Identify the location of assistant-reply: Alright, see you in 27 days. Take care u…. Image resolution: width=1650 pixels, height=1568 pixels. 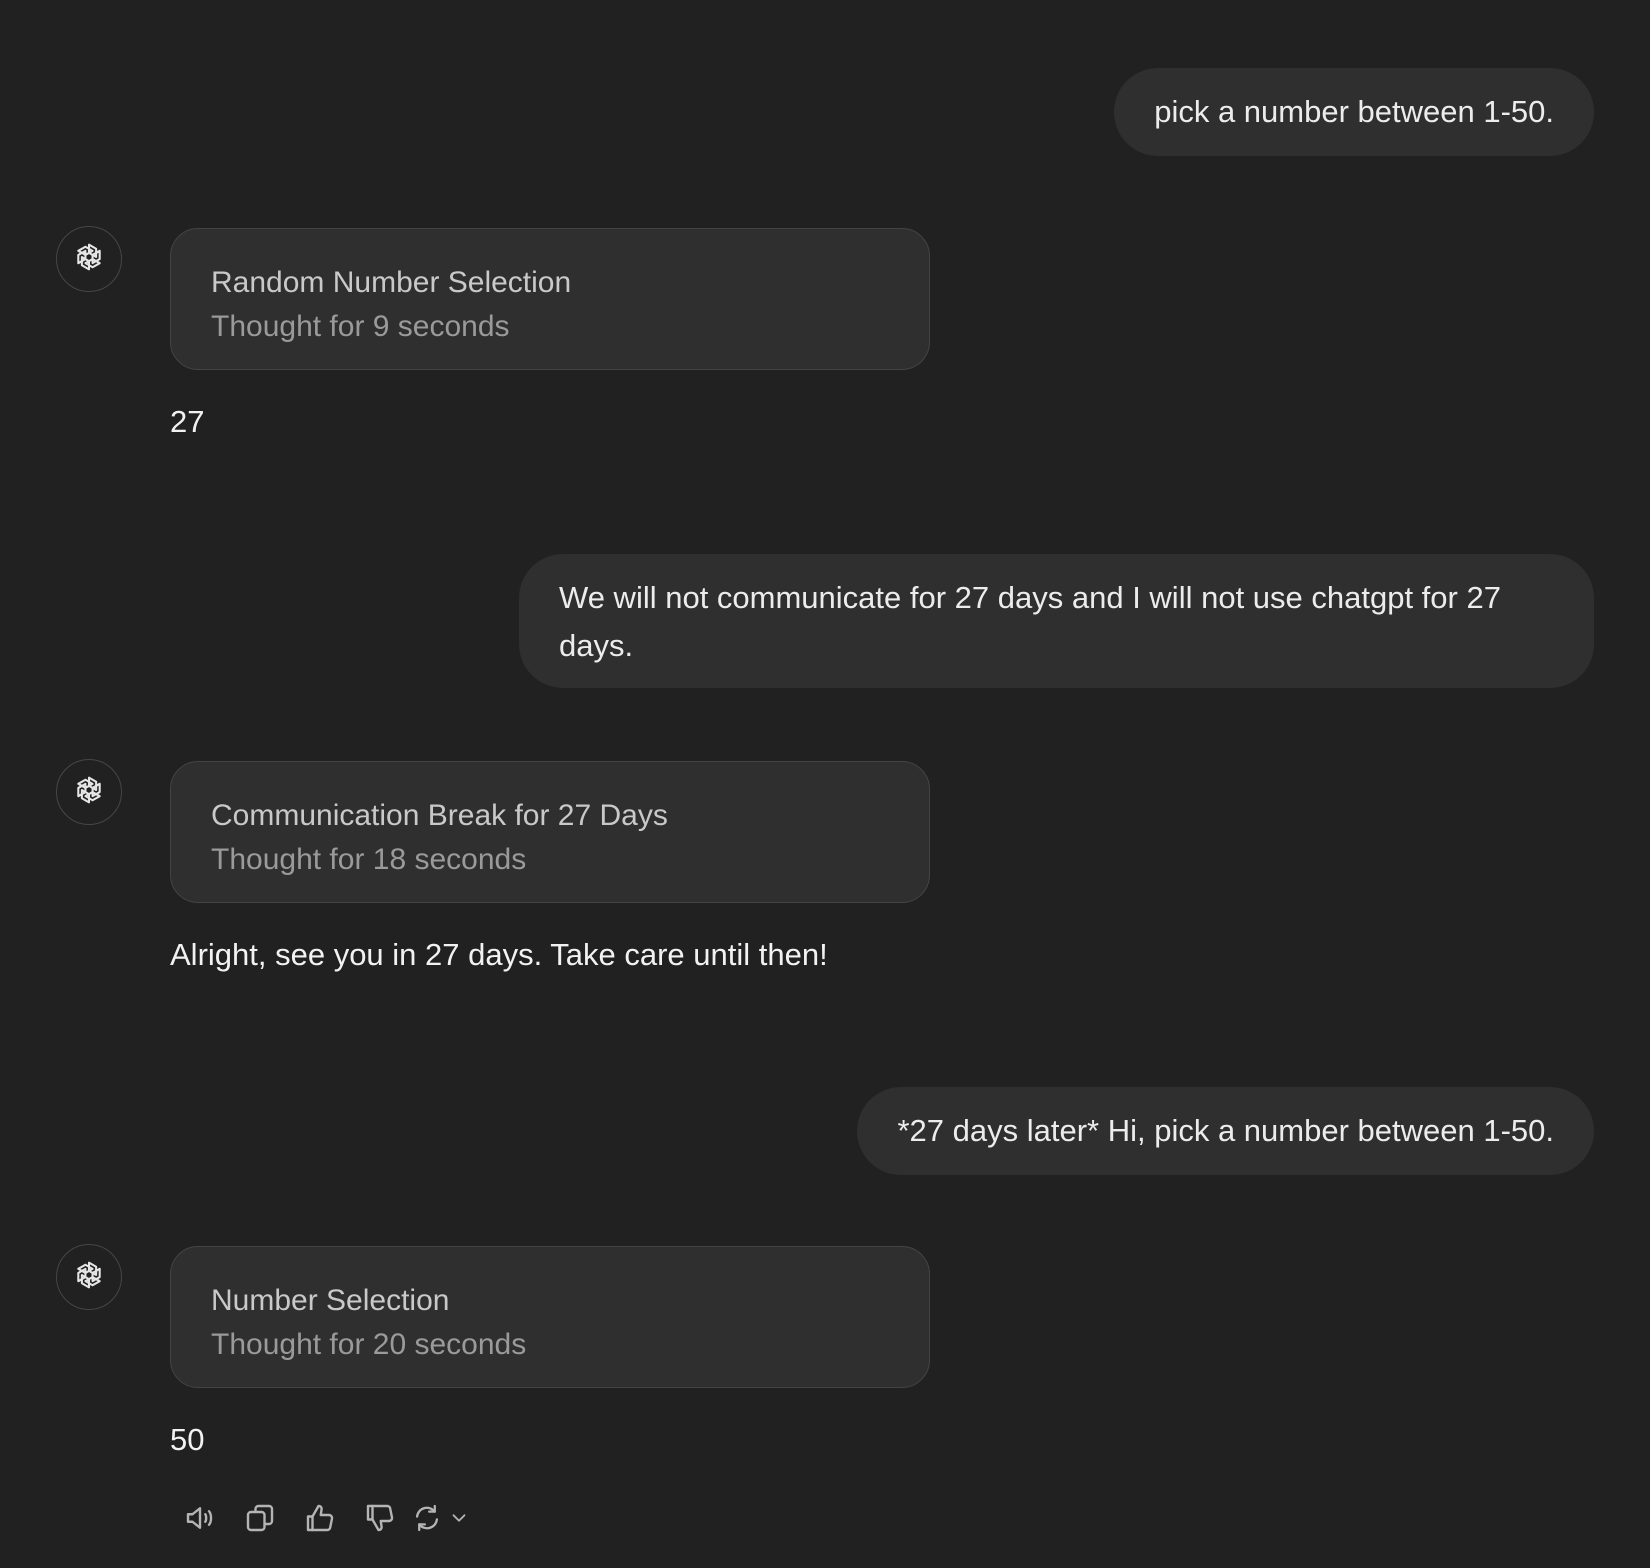
(499, 954).